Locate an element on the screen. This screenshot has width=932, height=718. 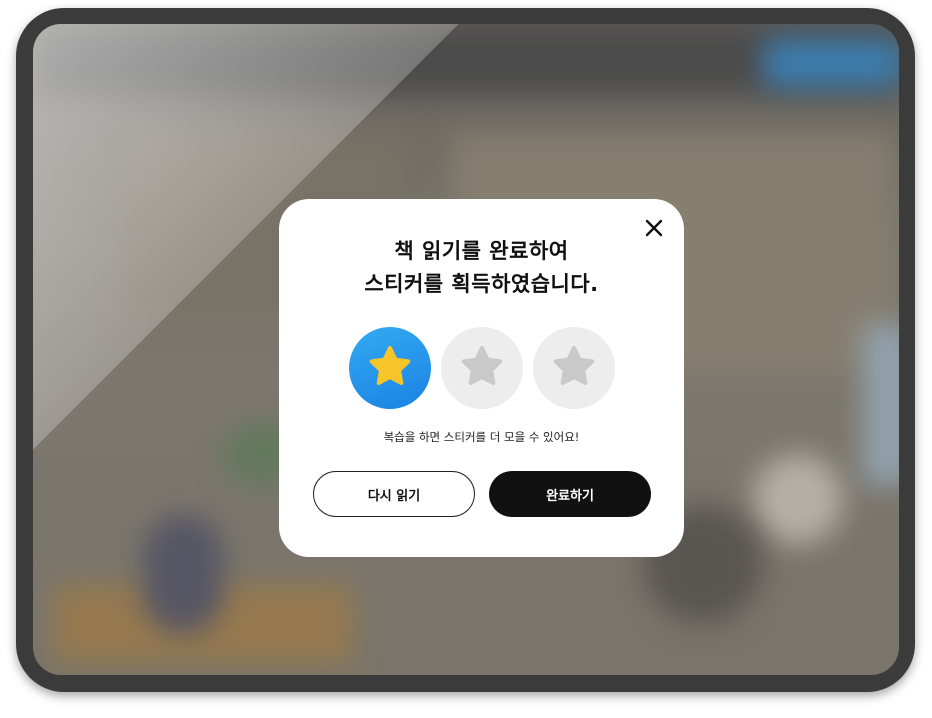
reread-button: 다시 읽기 is located at coordinates (394, 494).